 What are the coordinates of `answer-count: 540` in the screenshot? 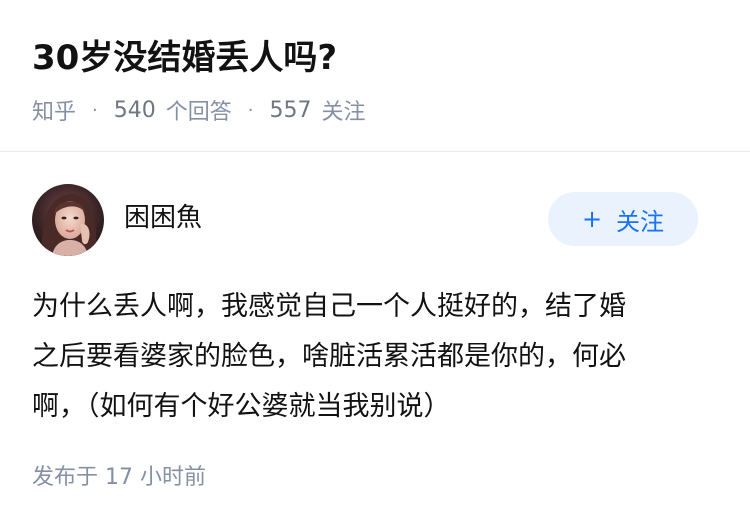 It's located at (134, 110).